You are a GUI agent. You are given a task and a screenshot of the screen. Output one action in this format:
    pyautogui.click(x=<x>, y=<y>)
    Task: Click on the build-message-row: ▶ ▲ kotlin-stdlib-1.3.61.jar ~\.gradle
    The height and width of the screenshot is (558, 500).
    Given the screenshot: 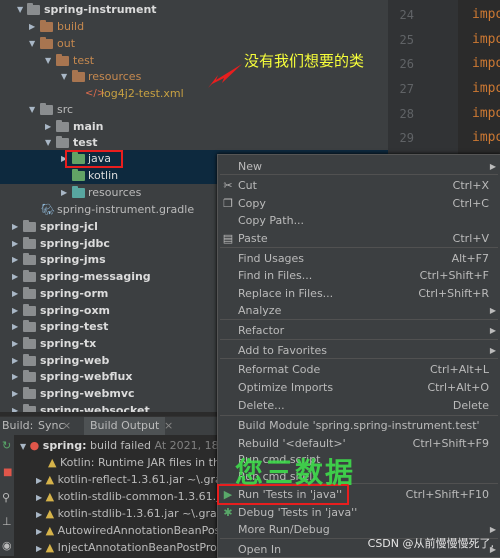 What is the action you would take?
    pyautogui.click(x=135, y=513)
    